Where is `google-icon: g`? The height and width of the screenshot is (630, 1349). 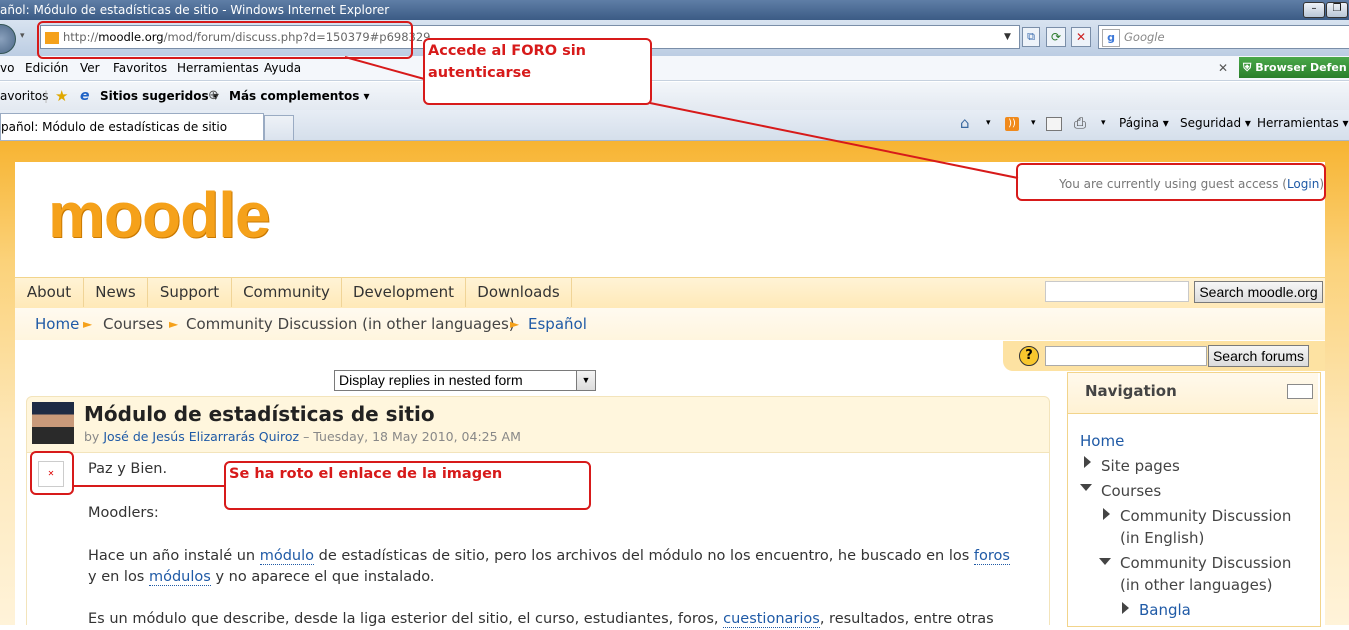 google-icon: g is located at coordinates (1111, 37).